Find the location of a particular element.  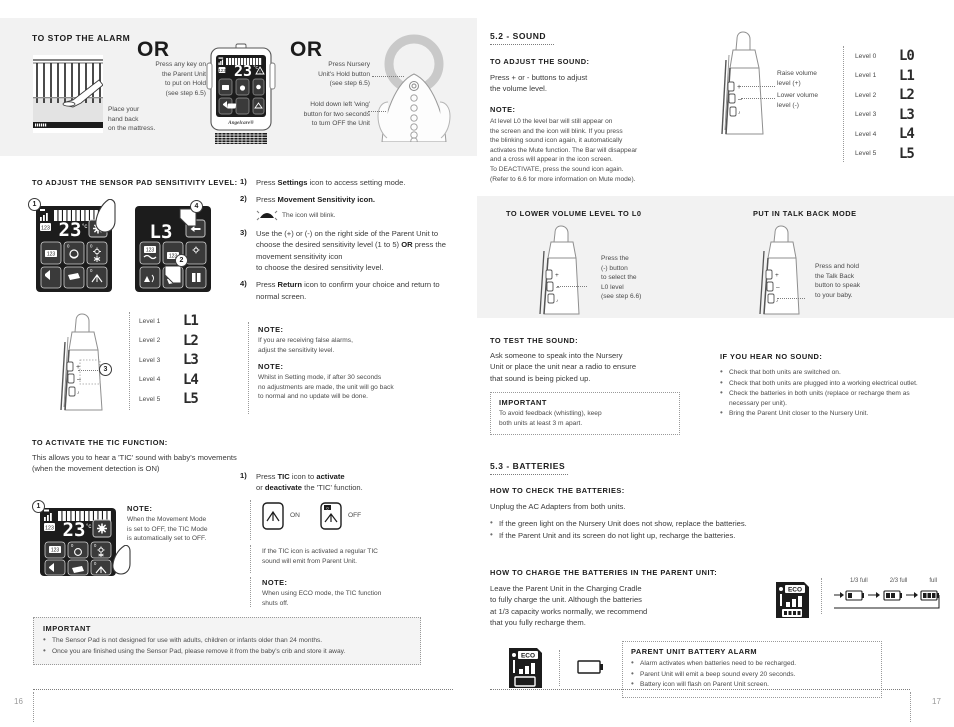

step-number-4: 4) is located at coordinates (243, 284).